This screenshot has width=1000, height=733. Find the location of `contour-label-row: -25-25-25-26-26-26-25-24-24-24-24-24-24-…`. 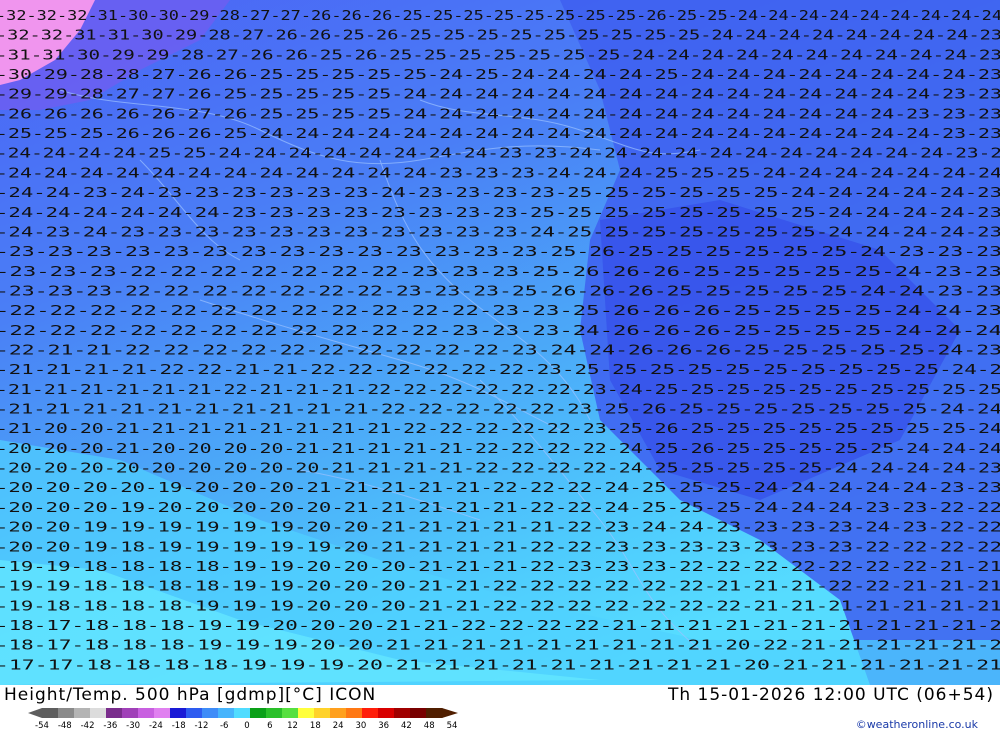

contour-label-row: -25-25-25-26-26-26-25-24-24-24-24-24-24-… is located at coordinates (500, 134).